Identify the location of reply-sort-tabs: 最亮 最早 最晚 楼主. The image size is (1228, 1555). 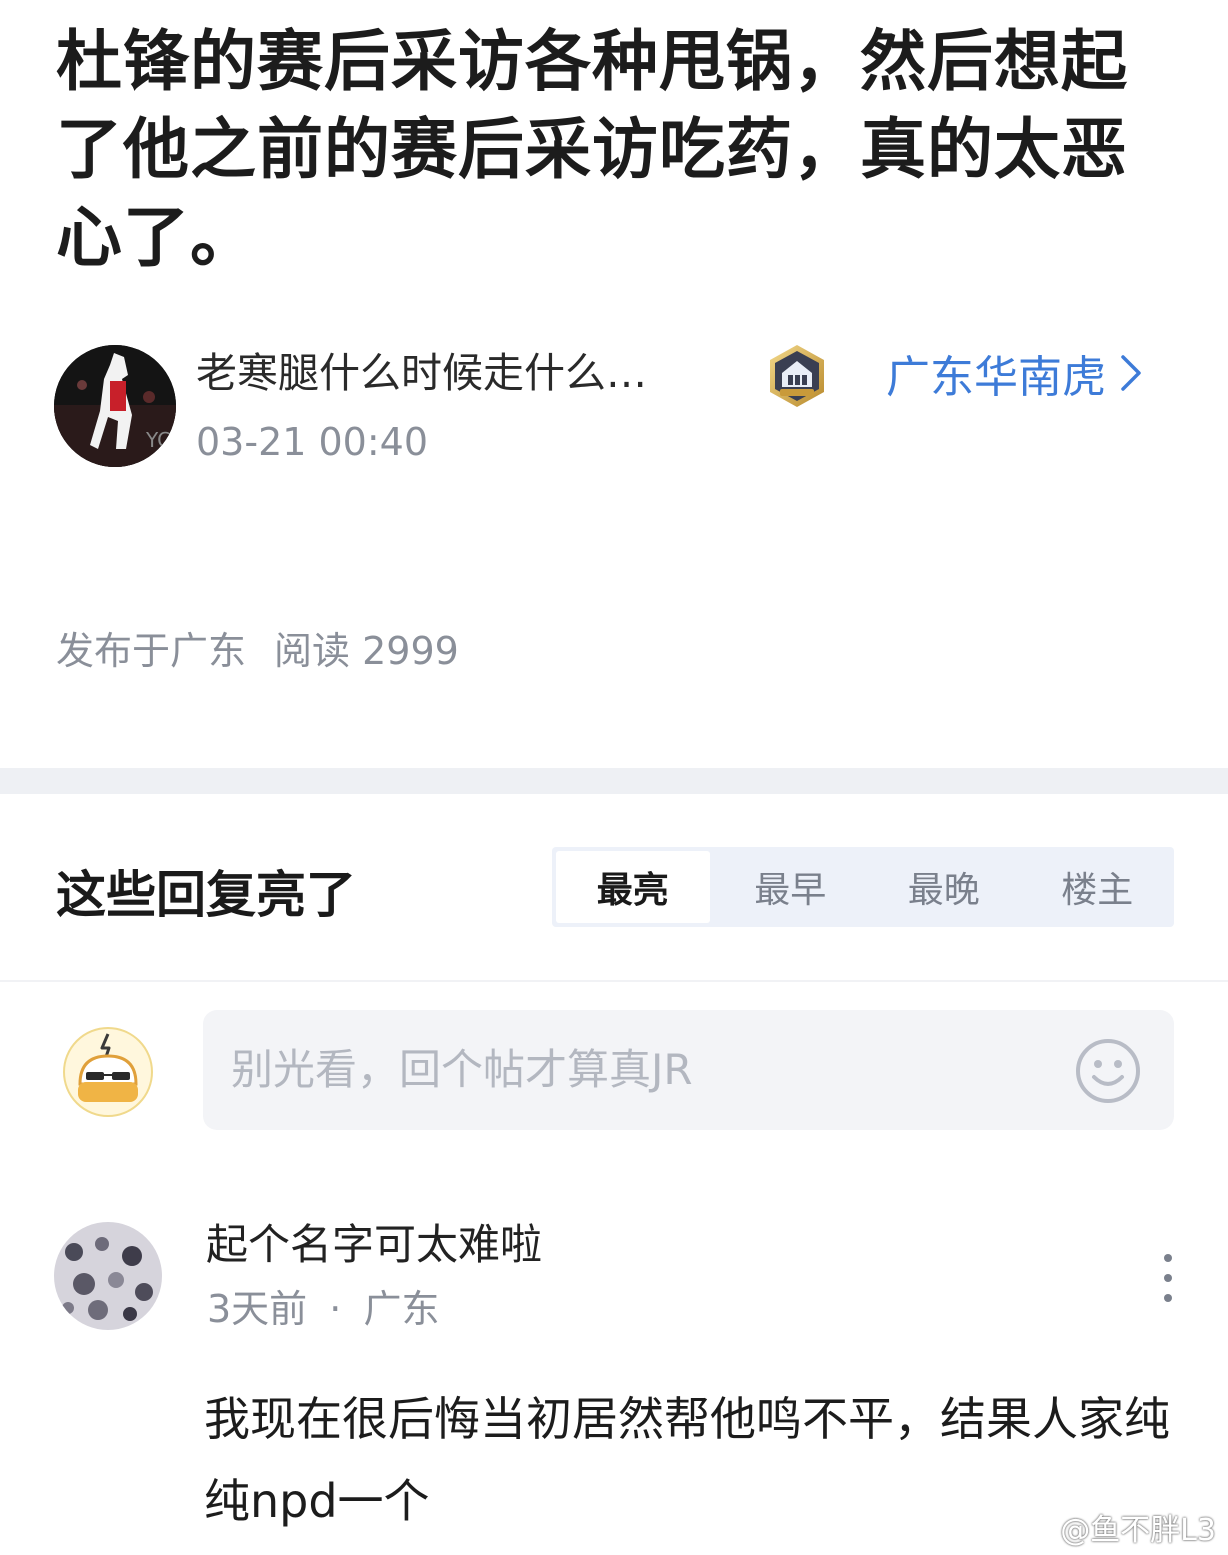
(863, 887).